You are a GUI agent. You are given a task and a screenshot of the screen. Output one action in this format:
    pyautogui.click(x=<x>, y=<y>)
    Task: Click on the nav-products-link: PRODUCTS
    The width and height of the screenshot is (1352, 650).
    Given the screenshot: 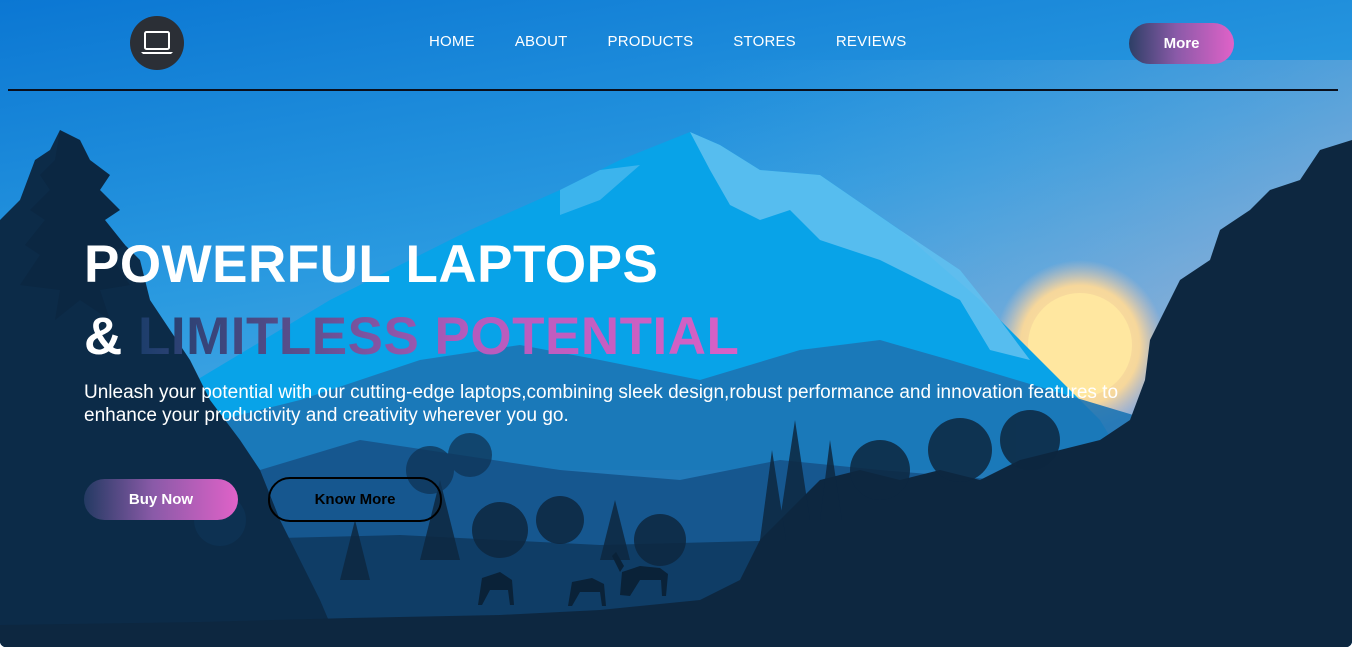 What is the action you would take?
    pyautogui.click(x=651, y=42)
    